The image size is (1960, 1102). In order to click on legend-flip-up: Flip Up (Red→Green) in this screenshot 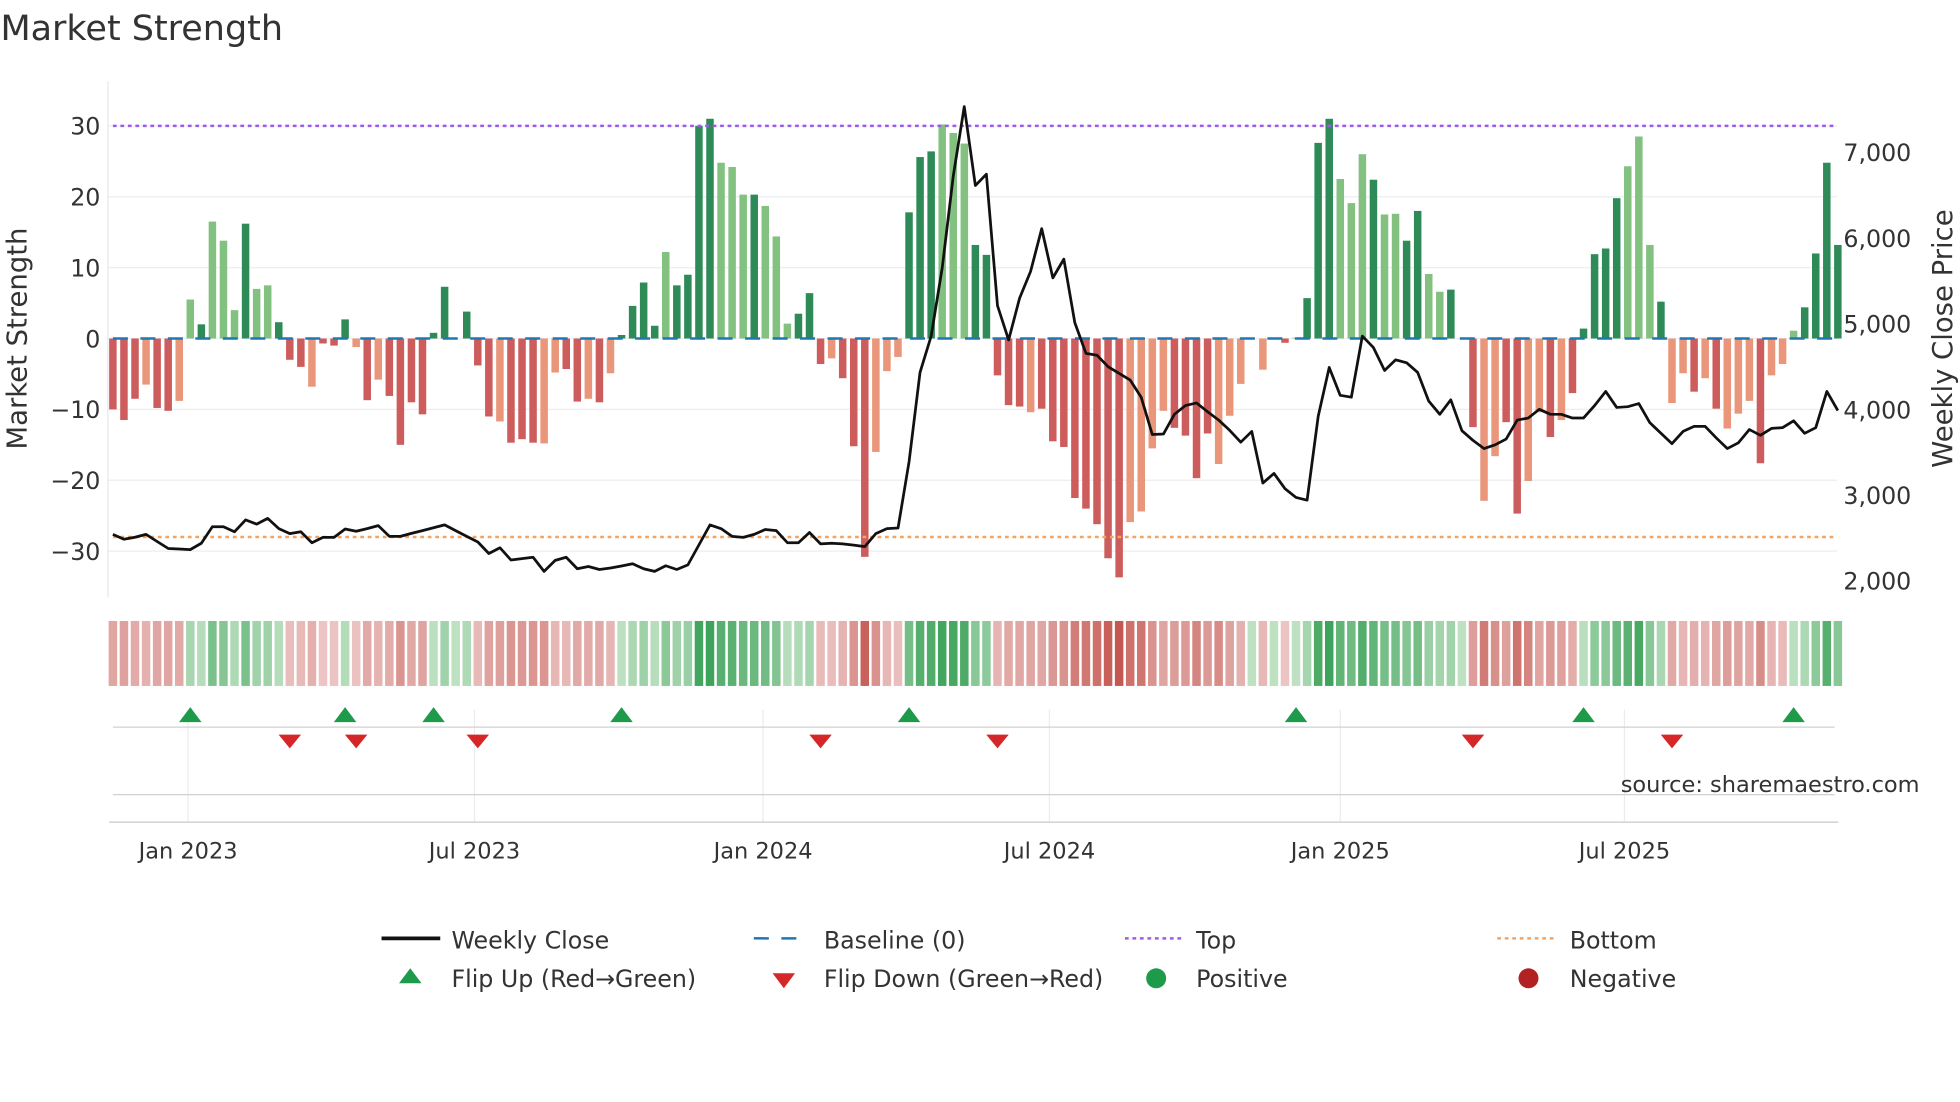, I will do `click(573, 979)`.